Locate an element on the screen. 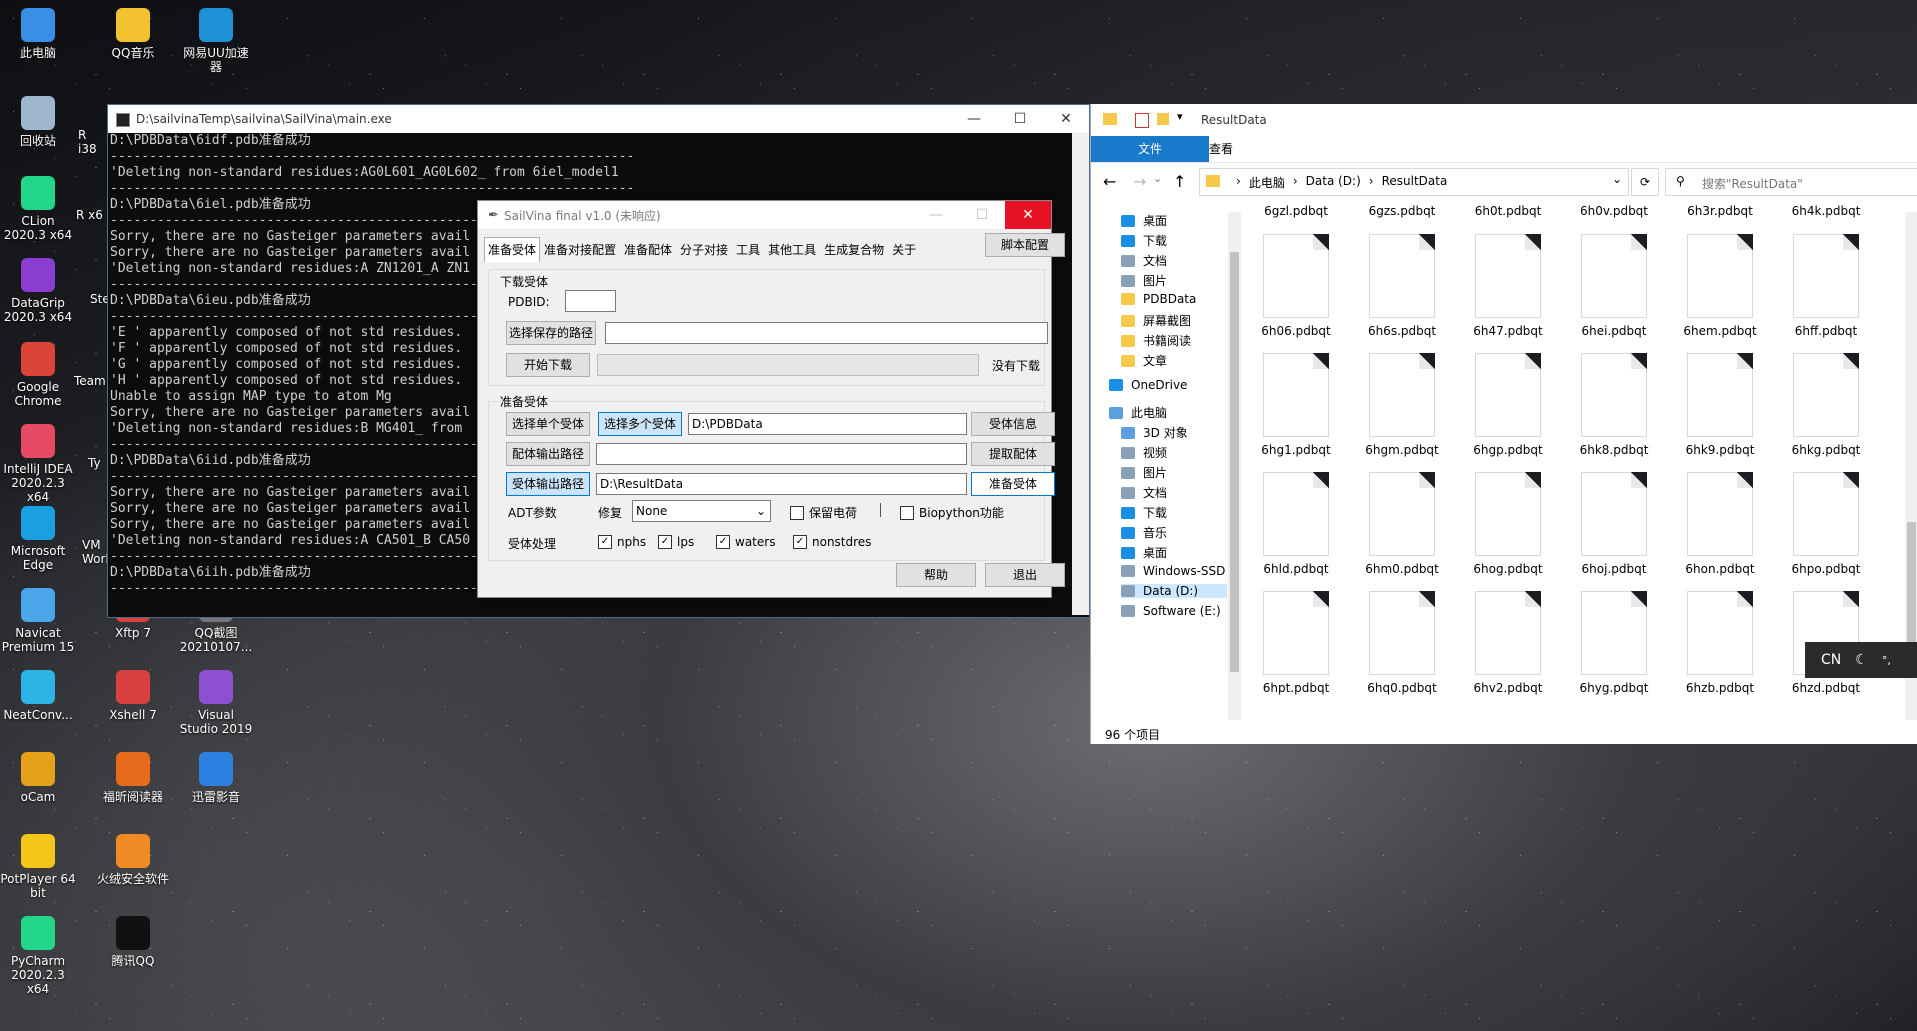  nav-scrollbar is located at coordinates (1234, 466).